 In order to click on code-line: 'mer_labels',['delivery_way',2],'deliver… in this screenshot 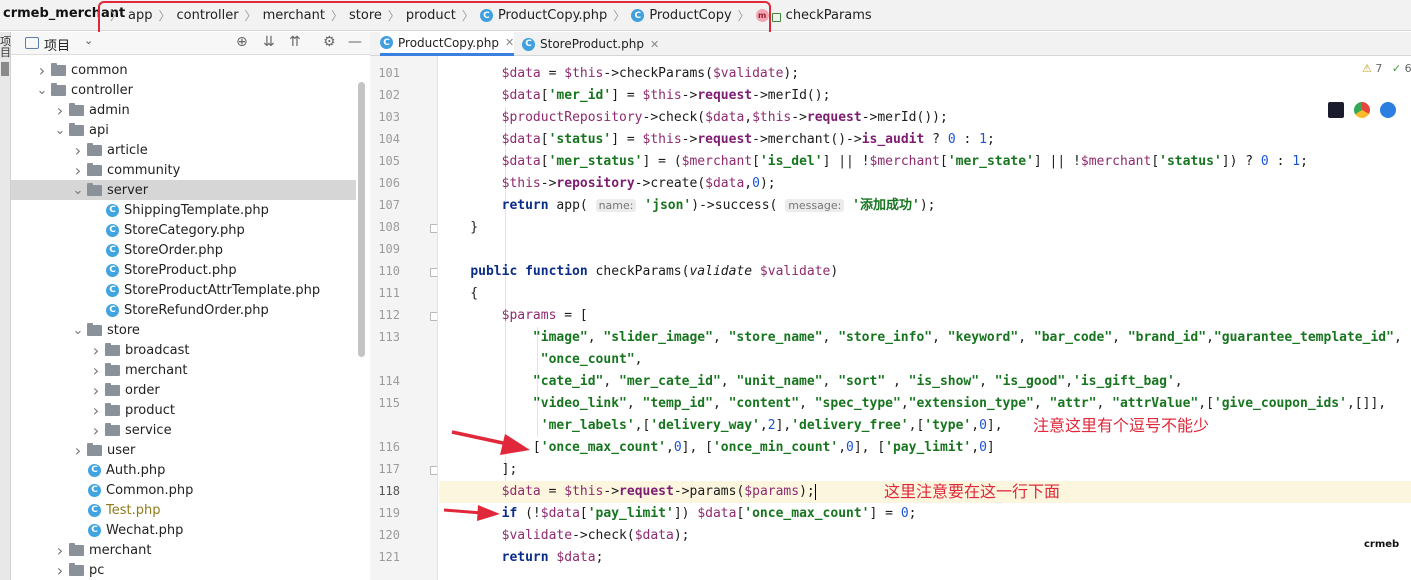, I will do `click(721, 426)`.